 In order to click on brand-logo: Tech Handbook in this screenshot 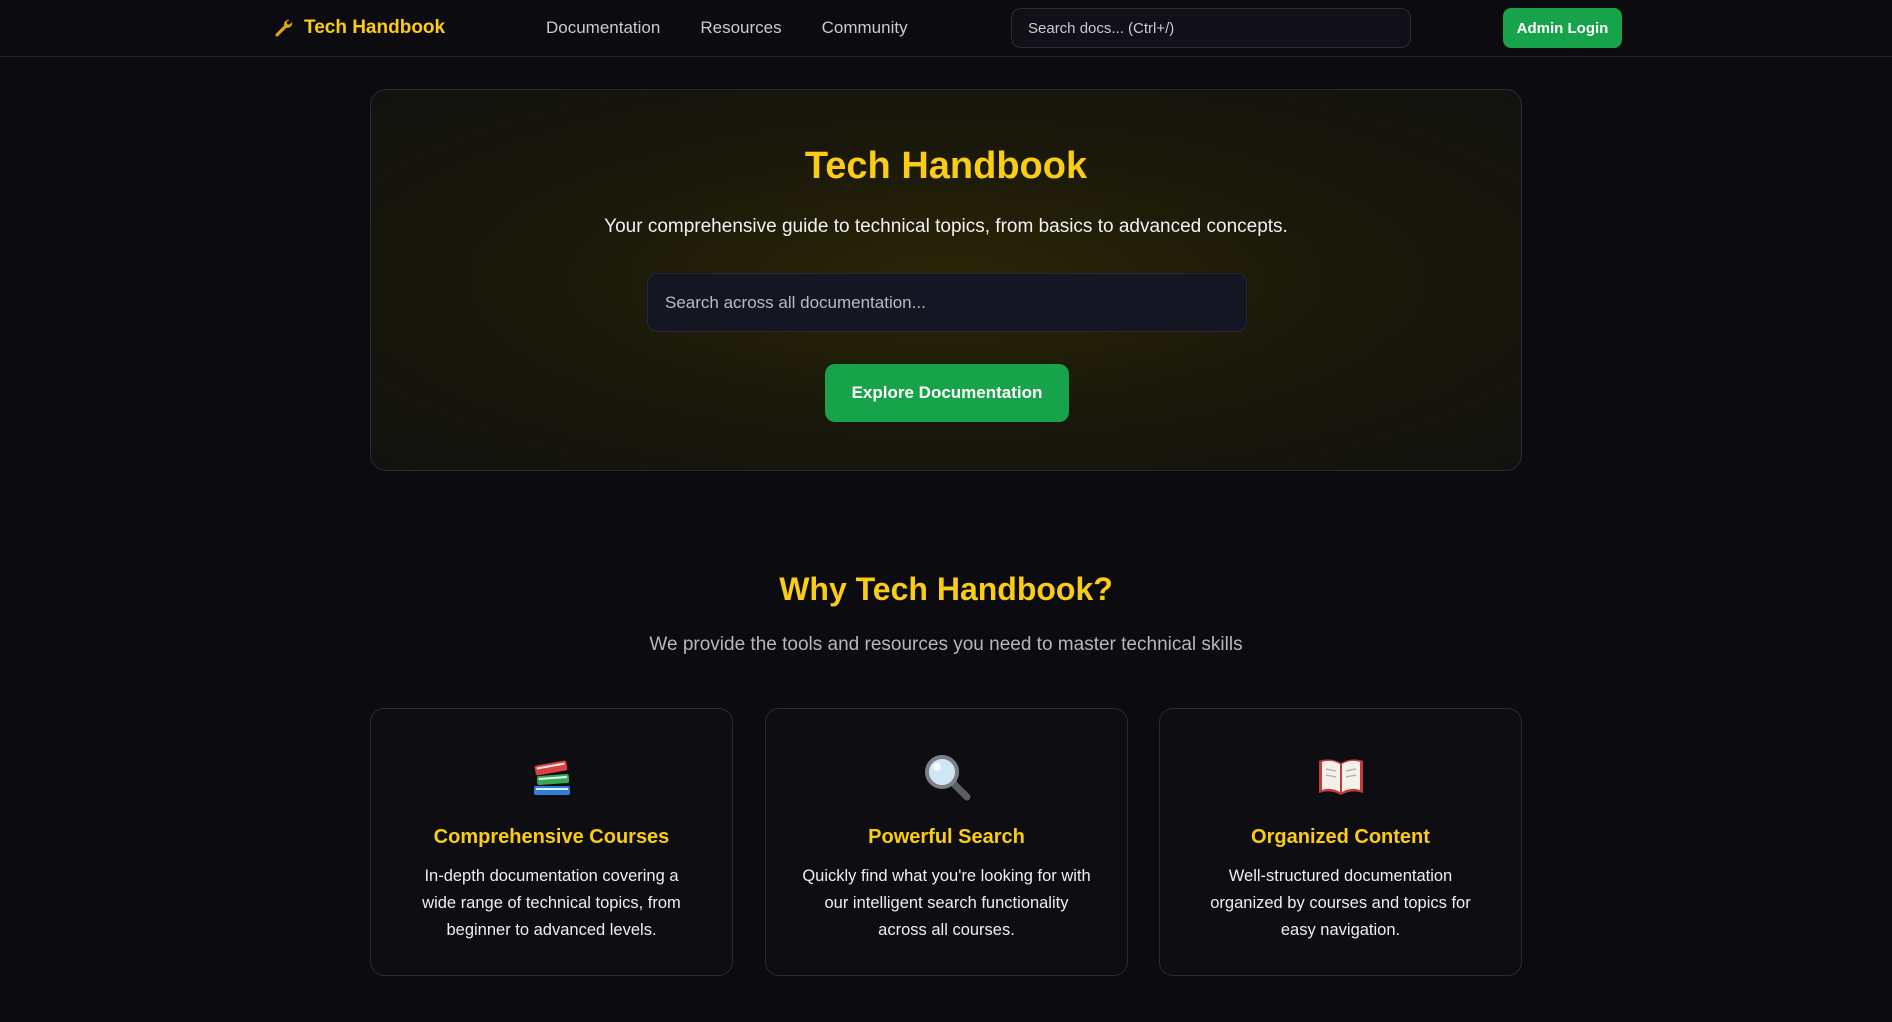, I will do `click(358, 28)`.